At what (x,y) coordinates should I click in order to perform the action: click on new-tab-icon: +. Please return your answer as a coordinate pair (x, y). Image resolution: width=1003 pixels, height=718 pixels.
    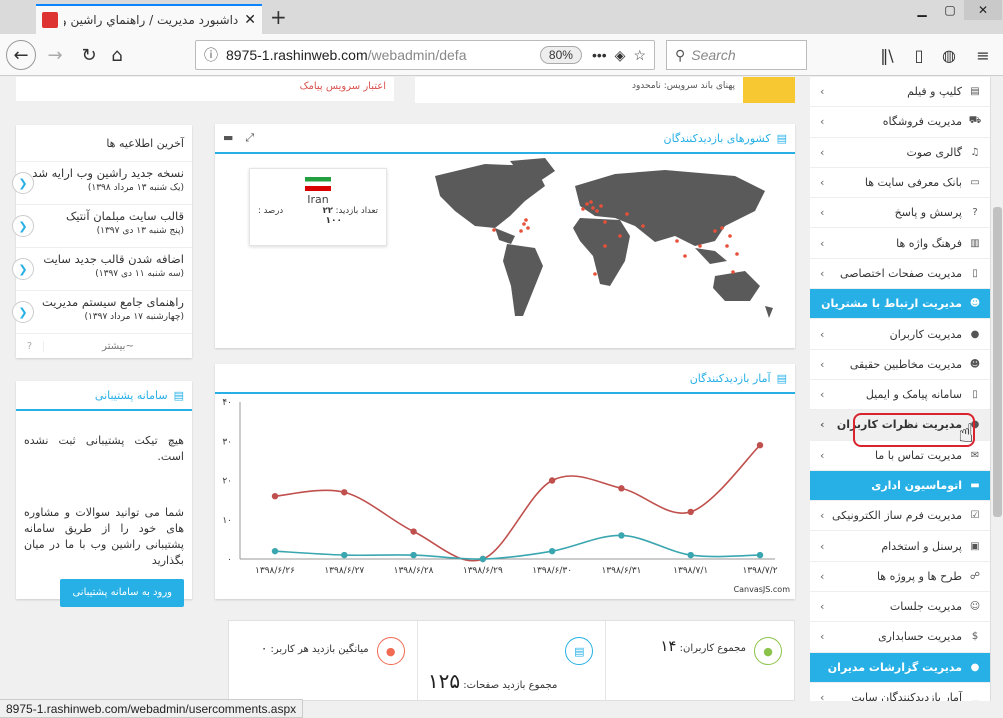
    Looking at the image, I should click on (278, 17).